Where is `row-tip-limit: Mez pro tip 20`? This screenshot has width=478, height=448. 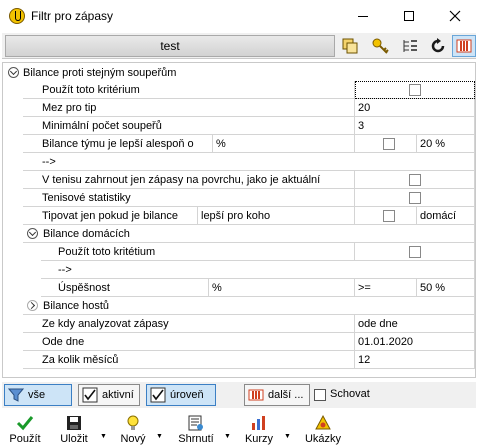 row-tip-limit: Mez pro tip 20 is located at coordinates (239, 108).